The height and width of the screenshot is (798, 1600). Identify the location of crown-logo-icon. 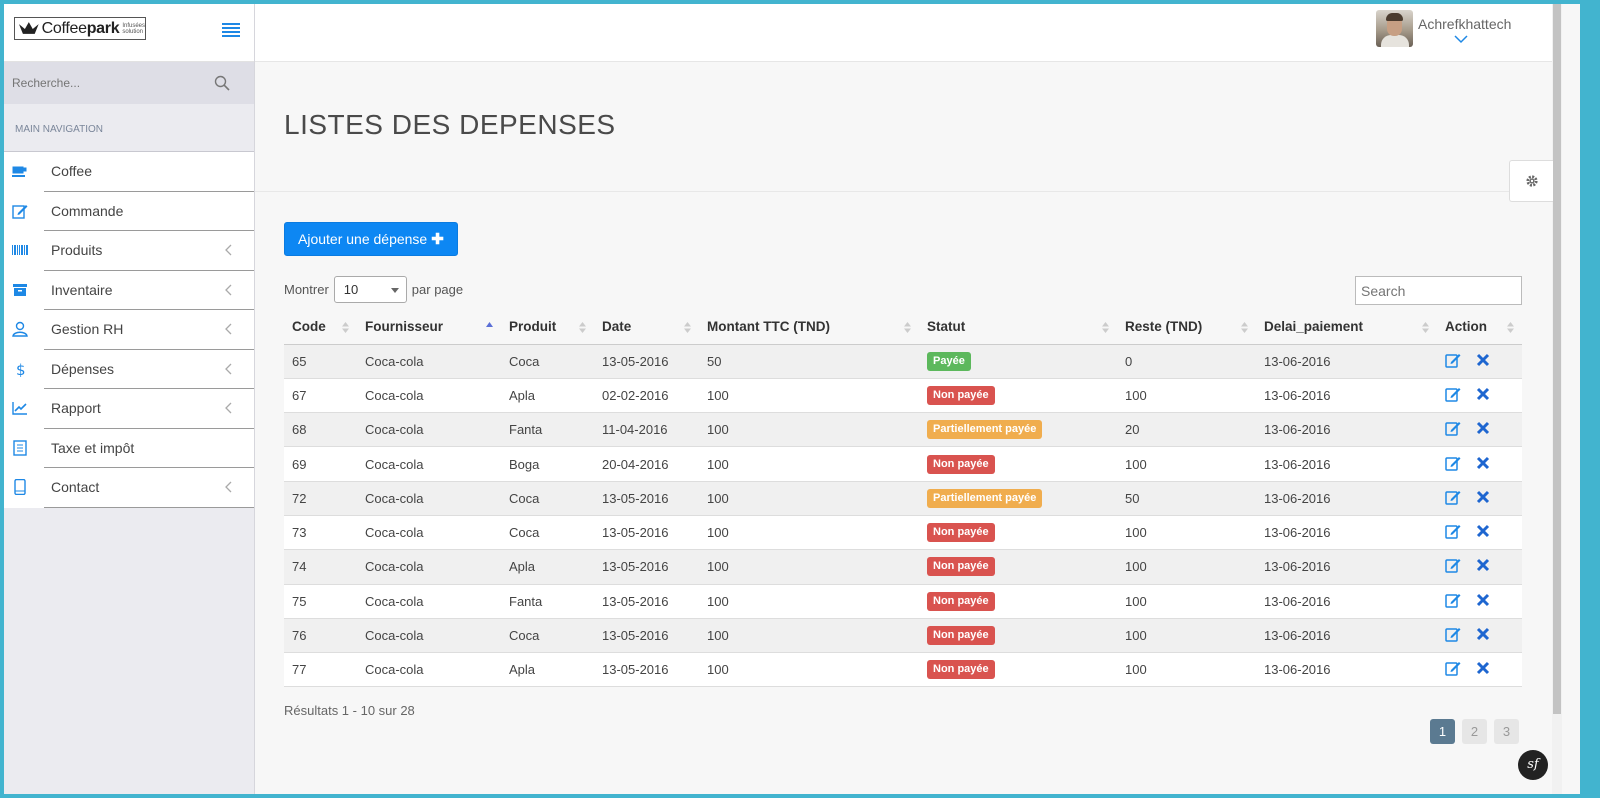
(28, 27).